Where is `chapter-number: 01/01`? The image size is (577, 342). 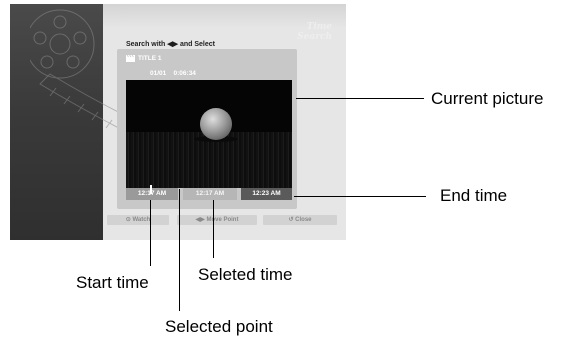
chapter-number: 01/01 is located at coordinates (158, 73).